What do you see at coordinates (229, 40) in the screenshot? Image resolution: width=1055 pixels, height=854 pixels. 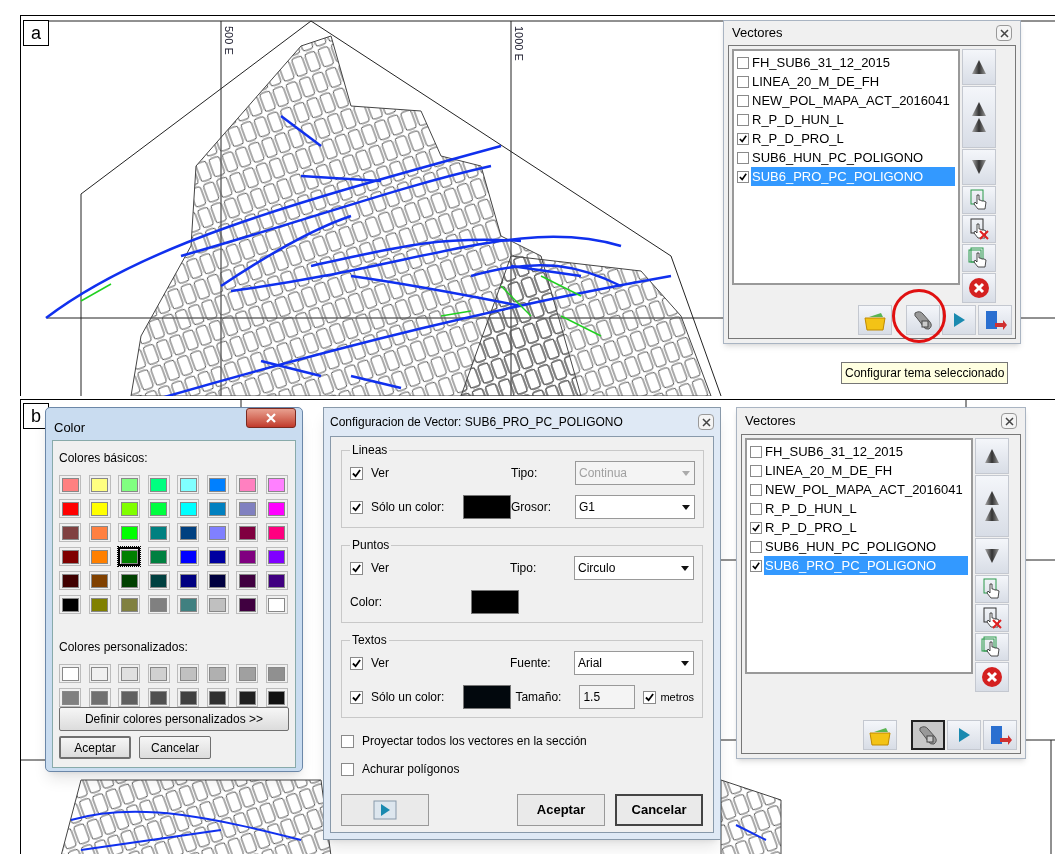 I see `axis-label: 500 E` at bounding box center [229, 40].